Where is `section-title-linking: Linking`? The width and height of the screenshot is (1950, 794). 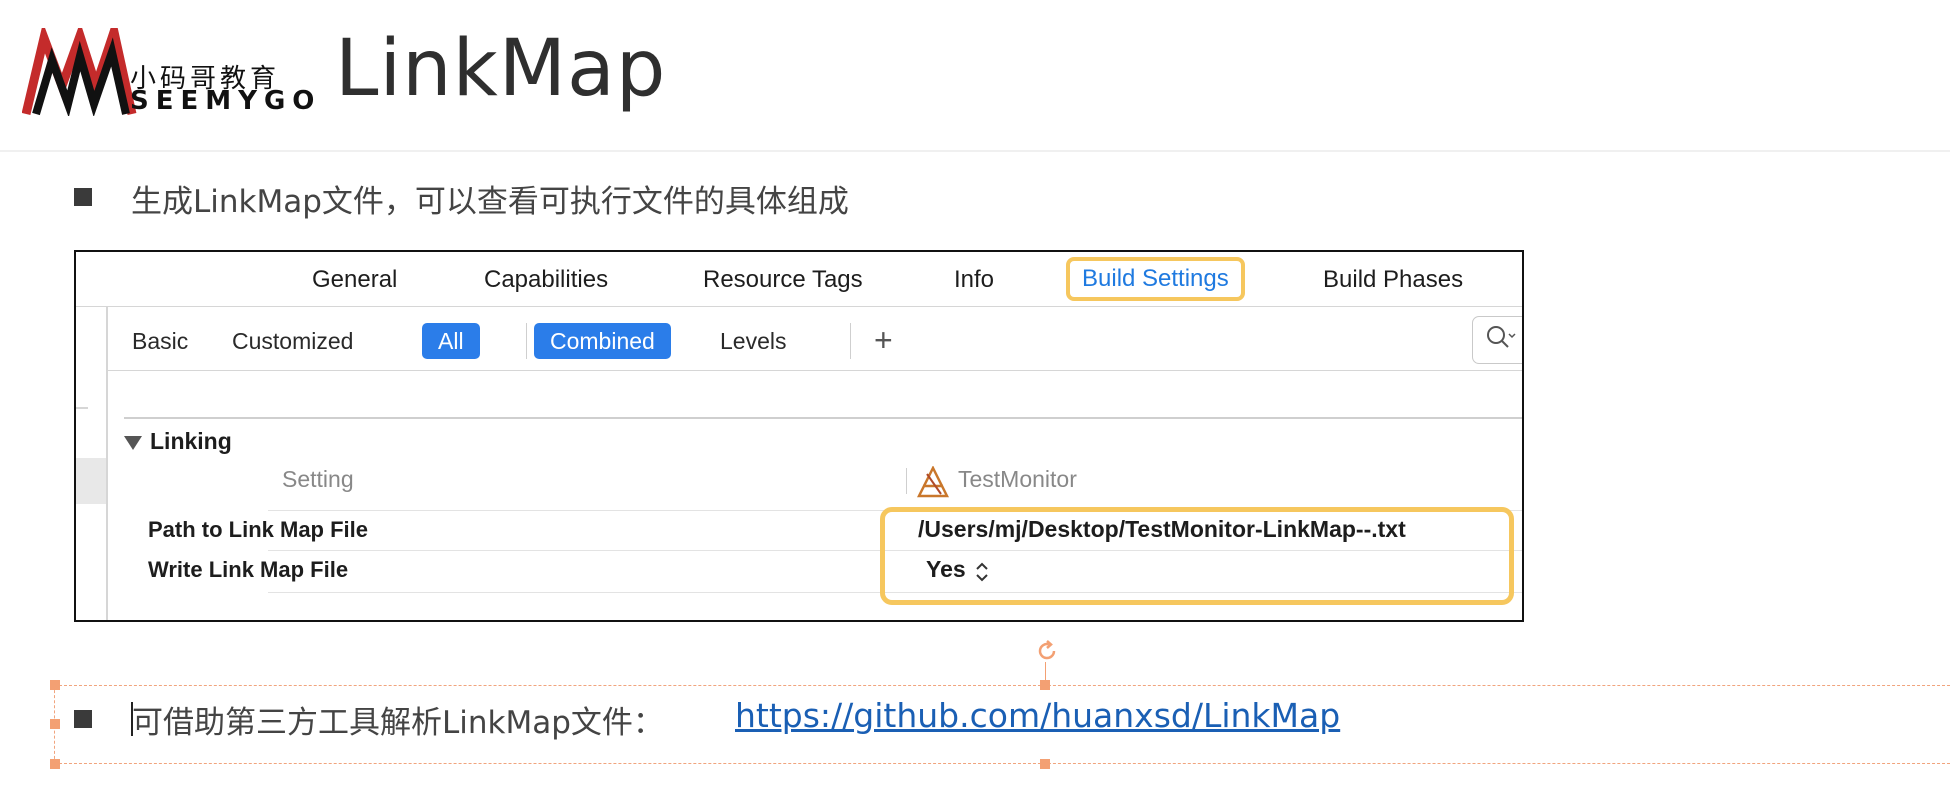 section-title-linking: Linking is located at coordinates (191, 441).